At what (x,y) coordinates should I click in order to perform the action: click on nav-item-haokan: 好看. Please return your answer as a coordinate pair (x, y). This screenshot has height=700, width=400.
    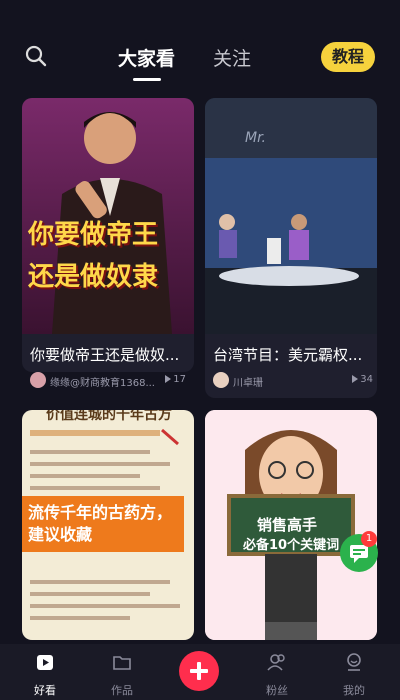
    Looking at the image, I should click on (45, 672).